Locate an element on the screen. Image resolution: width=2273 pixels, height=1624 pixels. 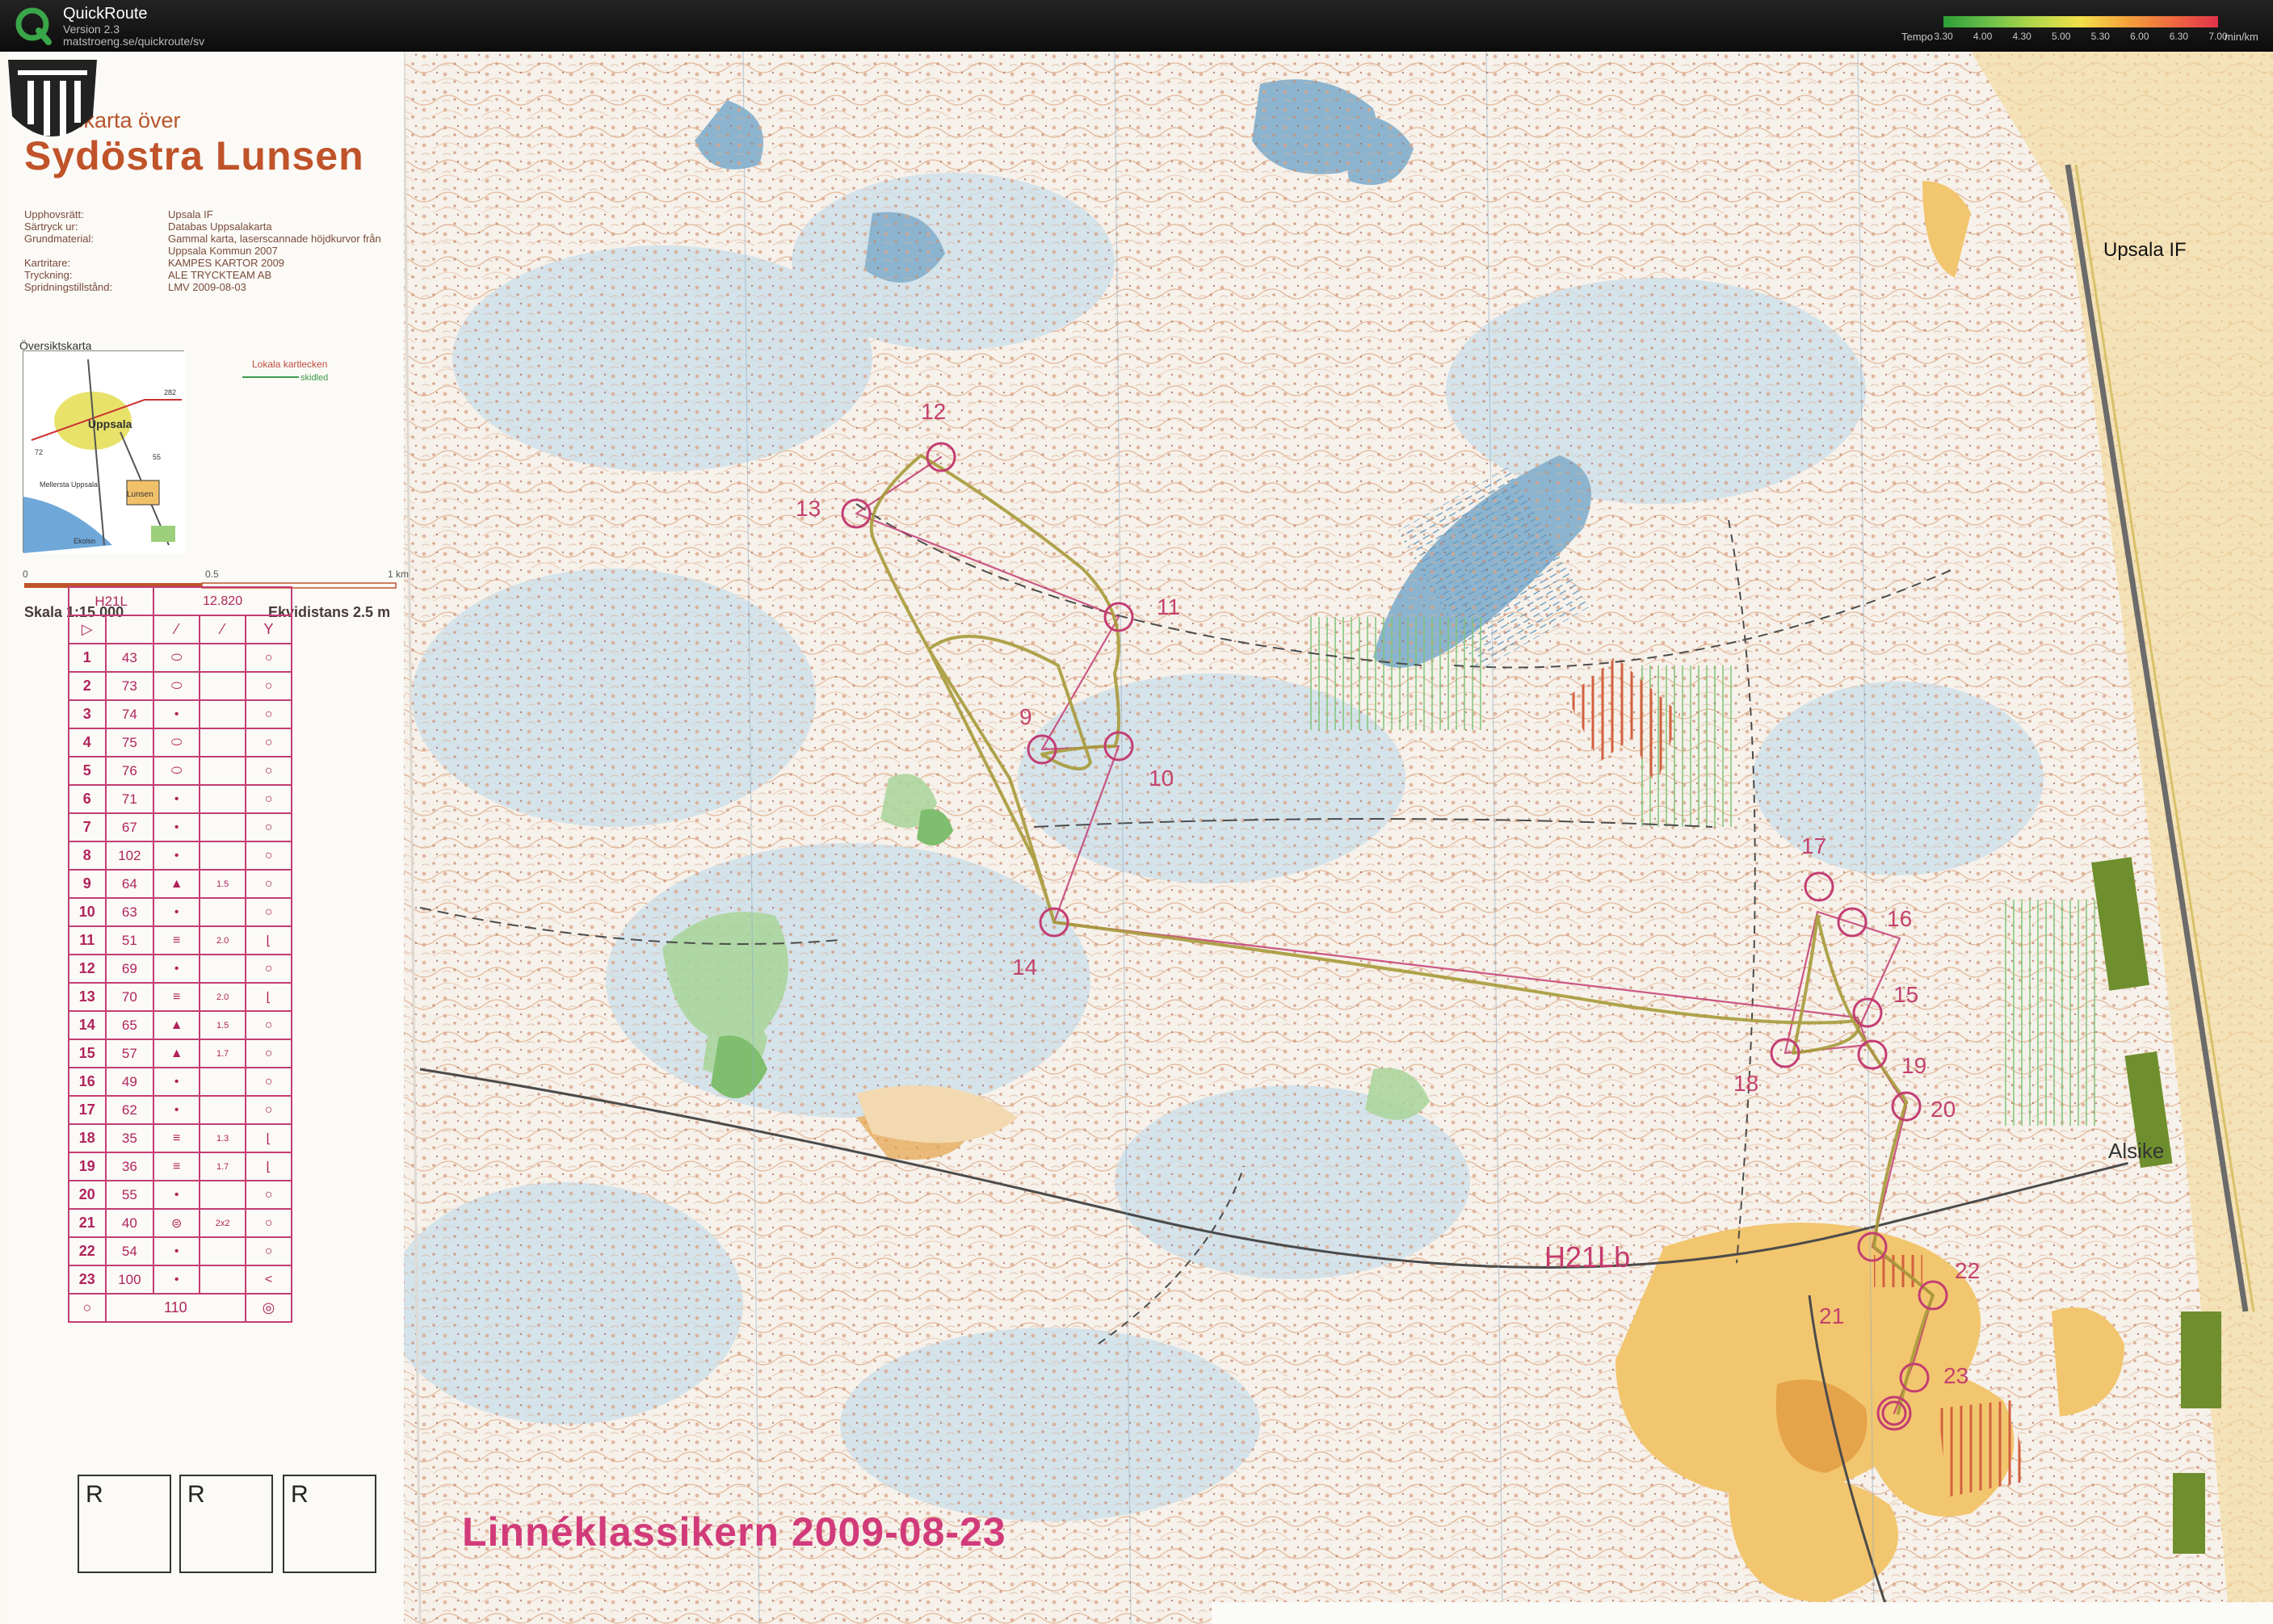
app-version: Version 2.3 is located at coordinates (91, 29).